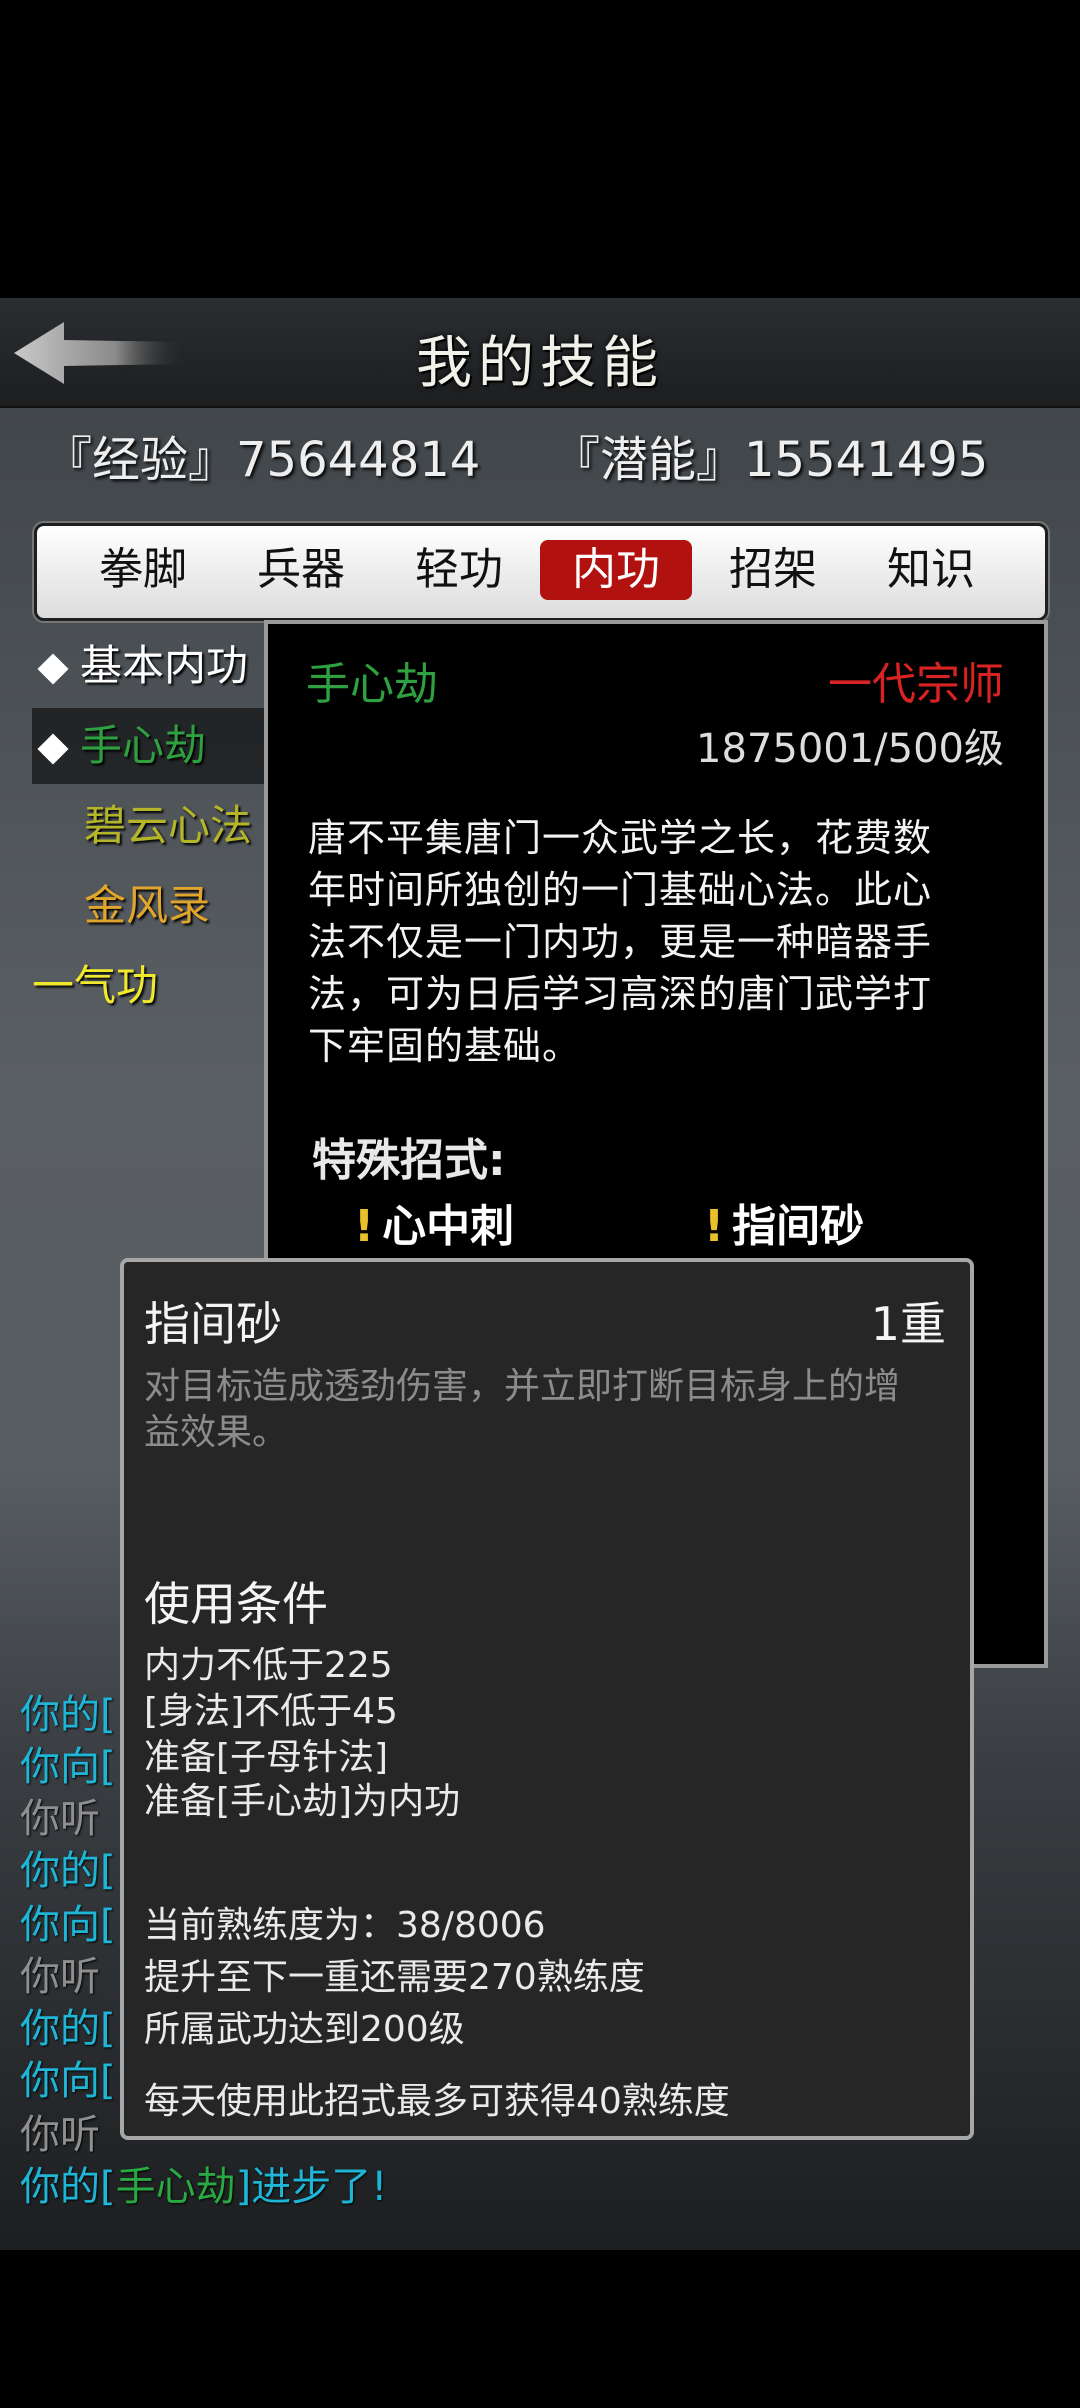 This screenshot has width=1080, height=2408. I want to click on daily-limit-line: 每天使用此招式最多可获得40熟练度, so click(437, 2101).